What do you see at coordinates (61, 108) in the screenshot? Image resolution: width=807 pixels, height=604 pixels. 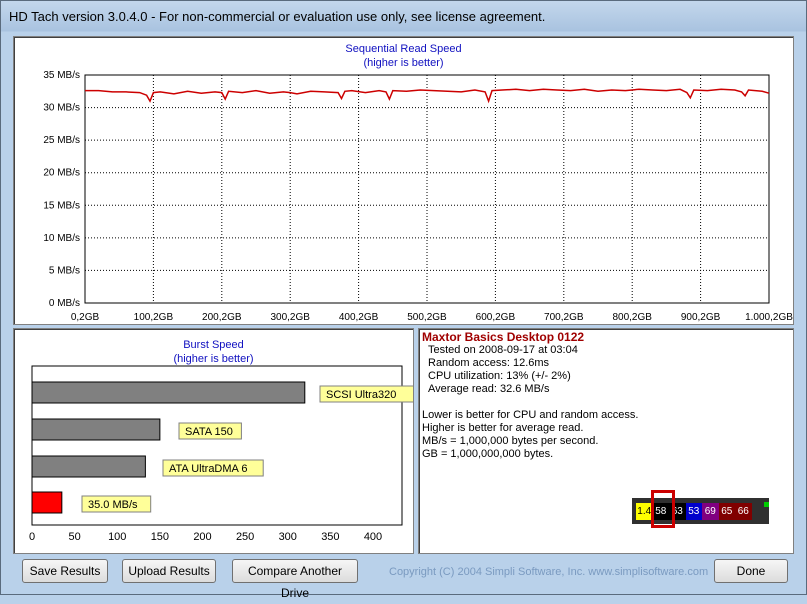 I see `y-tick-label: 30 MB/s` at bounding box center [61, 108].